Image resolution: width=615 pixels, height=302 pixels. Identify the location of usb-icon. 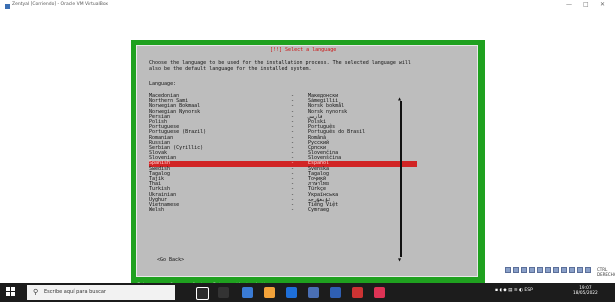
(540, 270).